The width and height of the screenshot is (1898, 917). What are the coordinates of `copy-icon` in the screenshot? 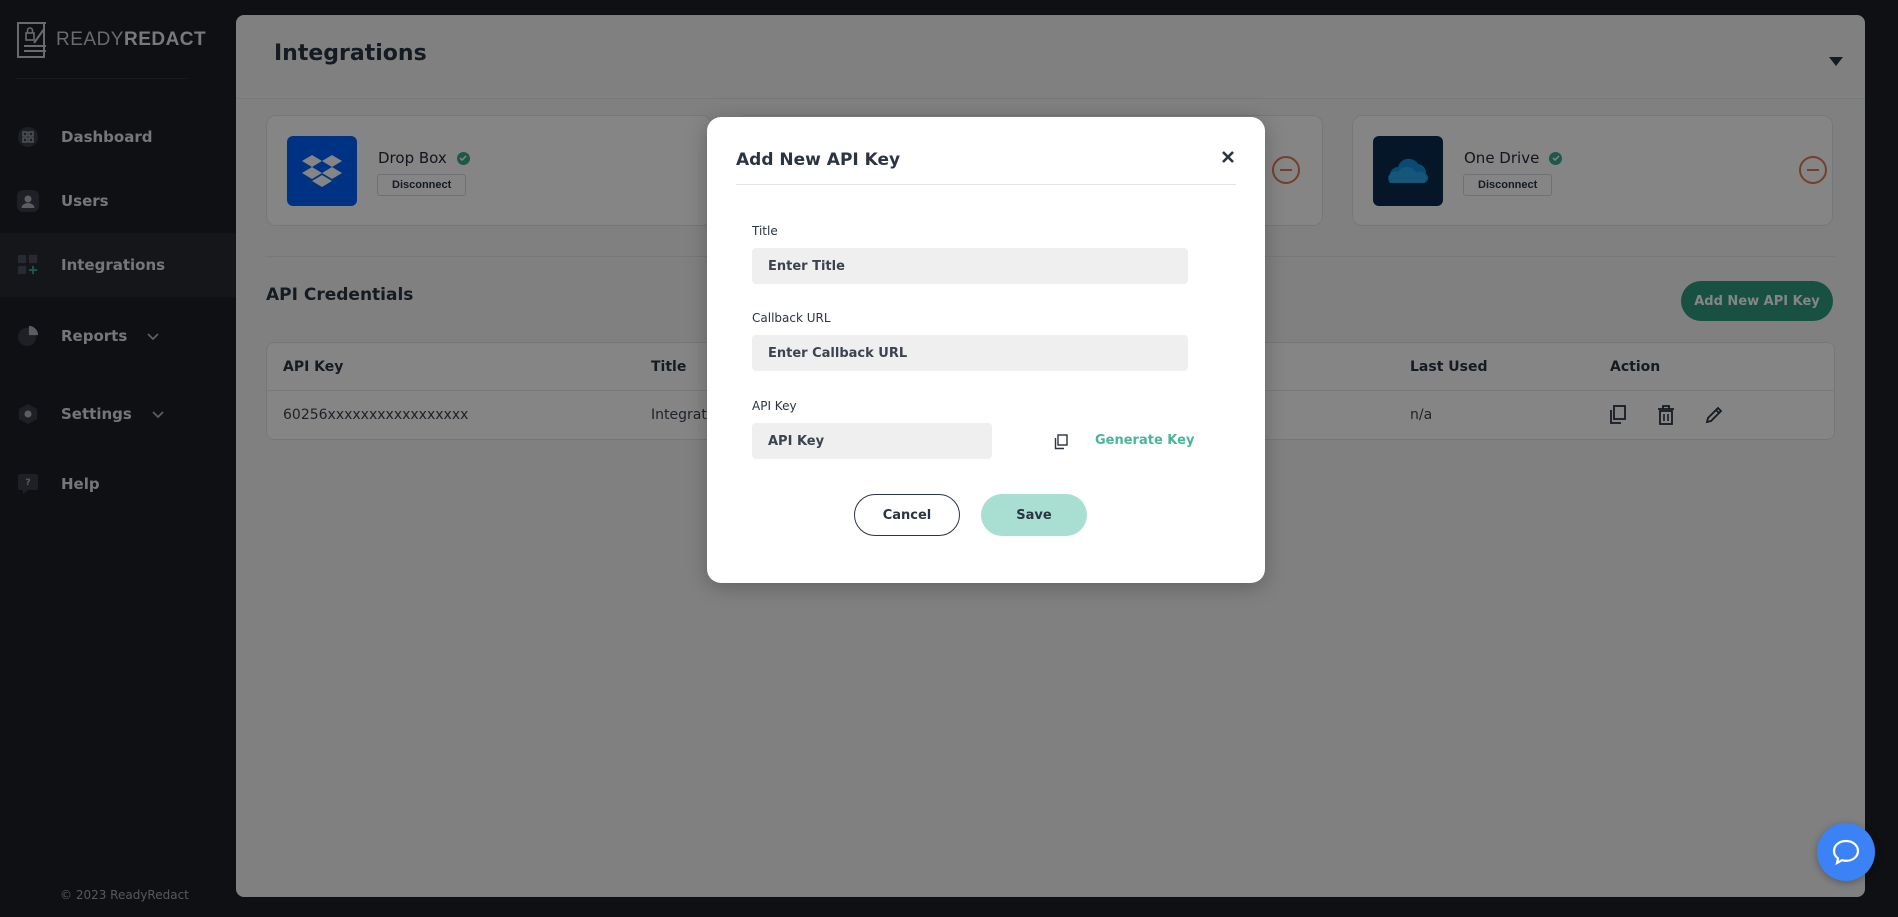 It's located at (1061, 442).